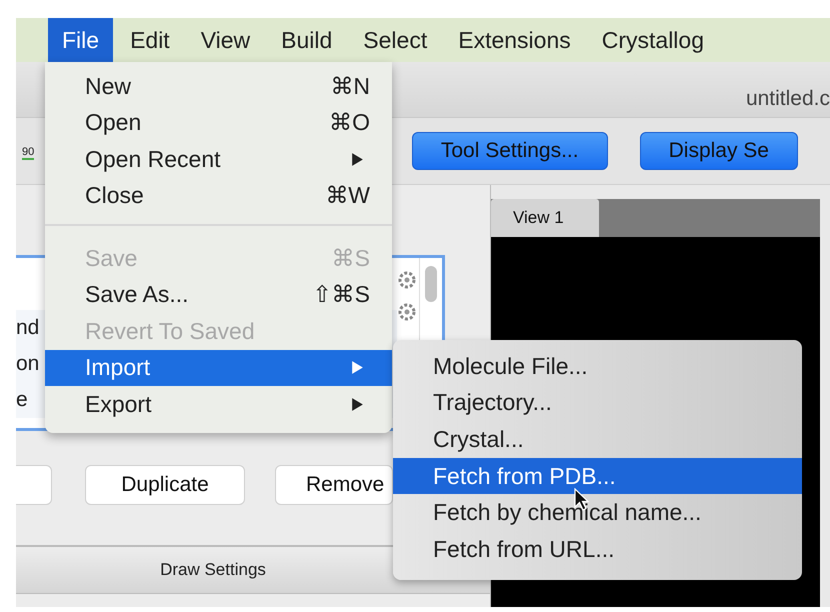  What do you see at coordinates (218, 196) in the screenshot?
I see `menu-item: Close ⌘W` at bounding box center [218, 196].